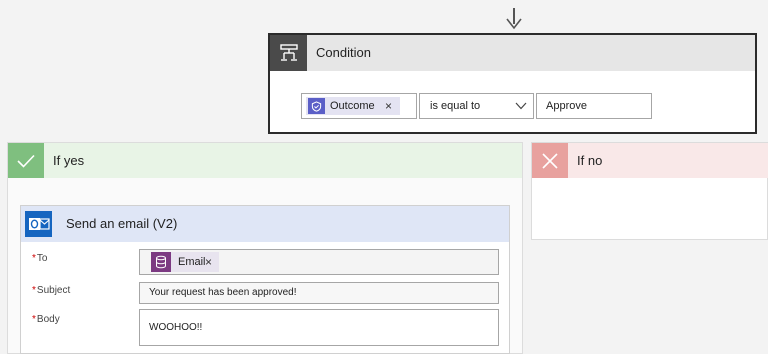 The height and width of the screenshot is (354, 768). What do you see at coordinates (649, 191) in the screenshot?
I see `if-no-branch: If no` at bounding box center [649, 191].